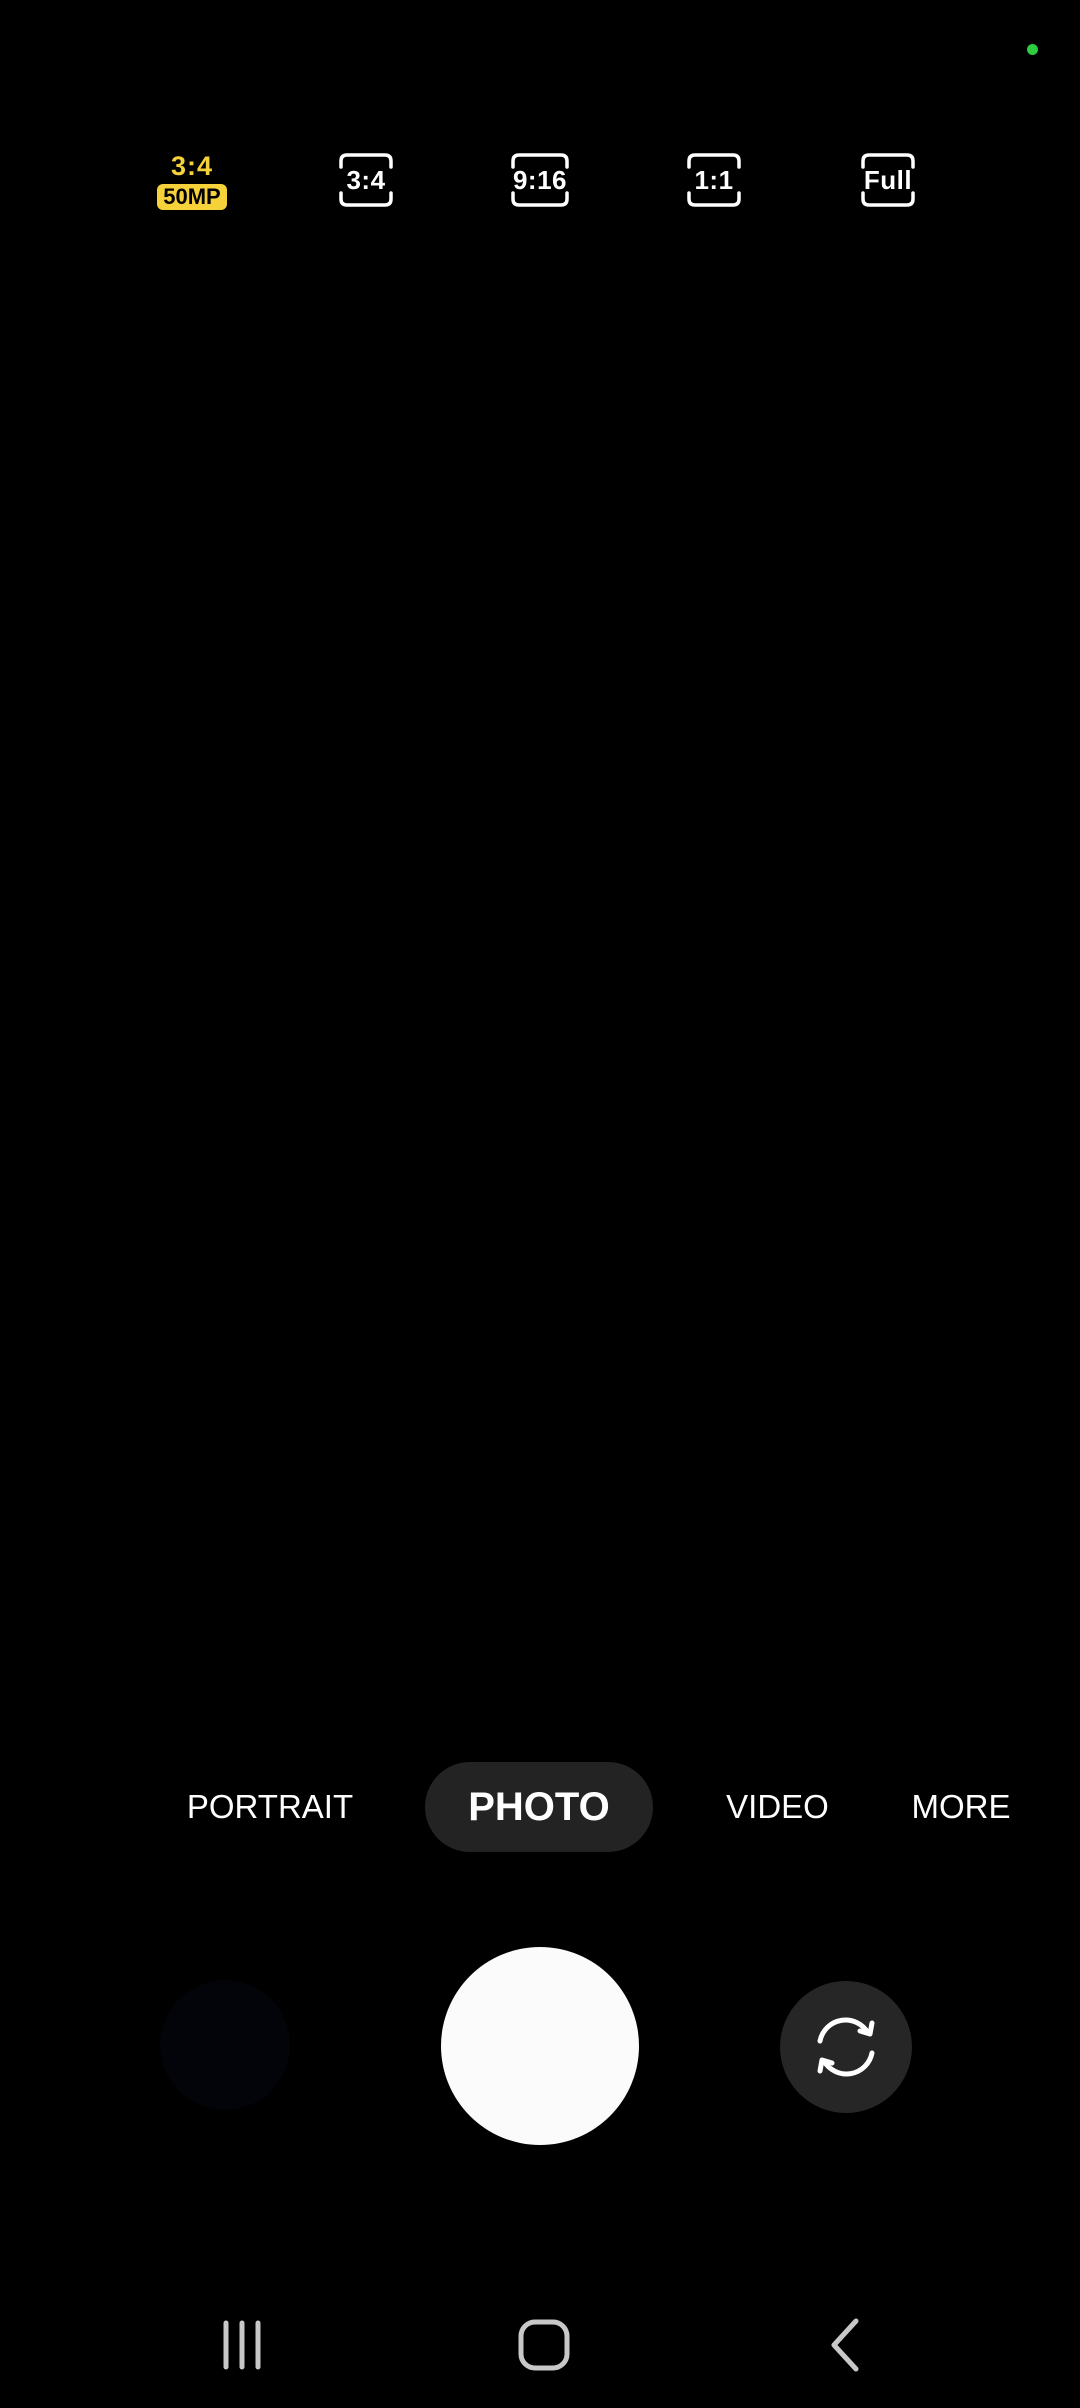 This screenshot has width=1080, height=2408. I want to click on switch-camera-icon, so click(846, 2047).